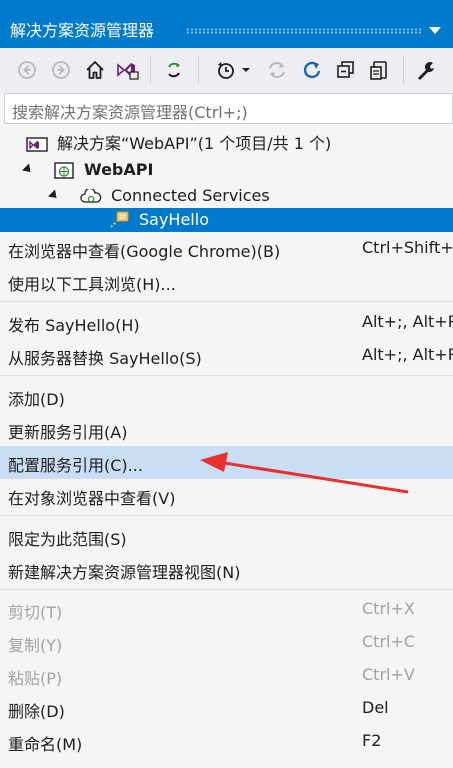  Describe the element at coordinates (226, 355) in the screenshot. I see `menu-item-replace-from-server: 从服务器替换 SayHello(S) Alt+;, Alt+R` at that location.